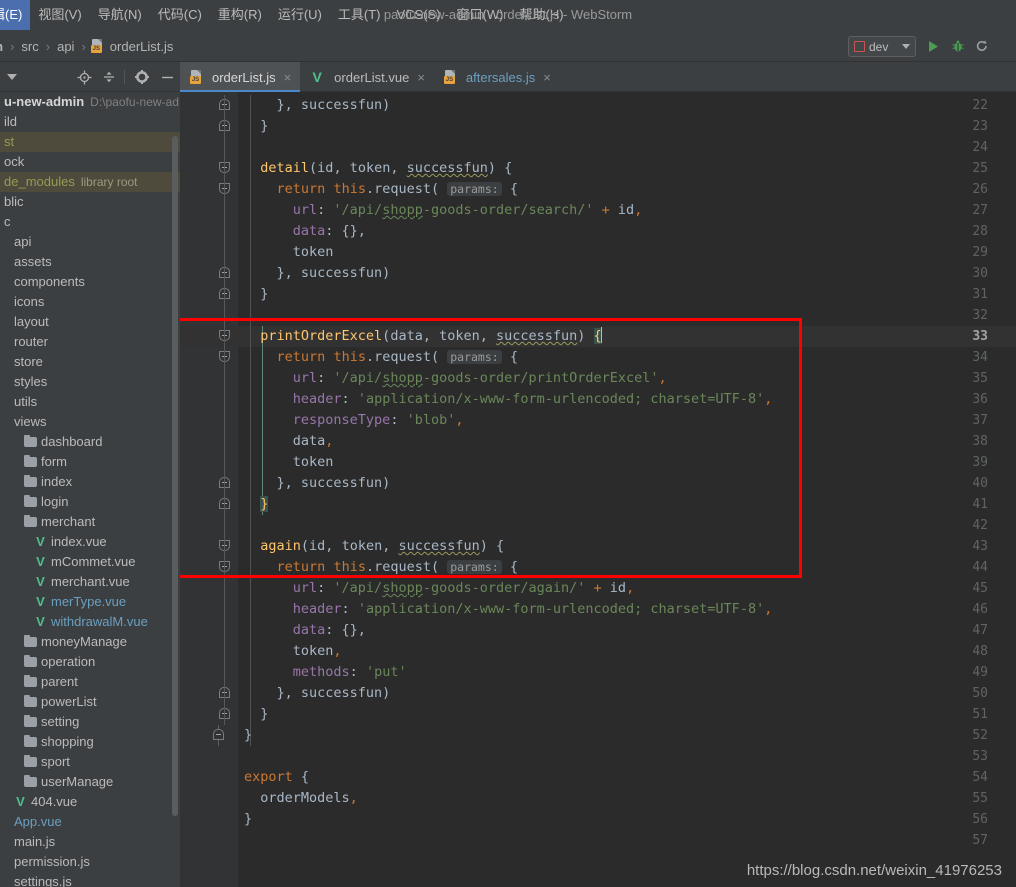 This screenshot has width=1016, height=887. I want to click on tree-item: utils, so click(90, 402).